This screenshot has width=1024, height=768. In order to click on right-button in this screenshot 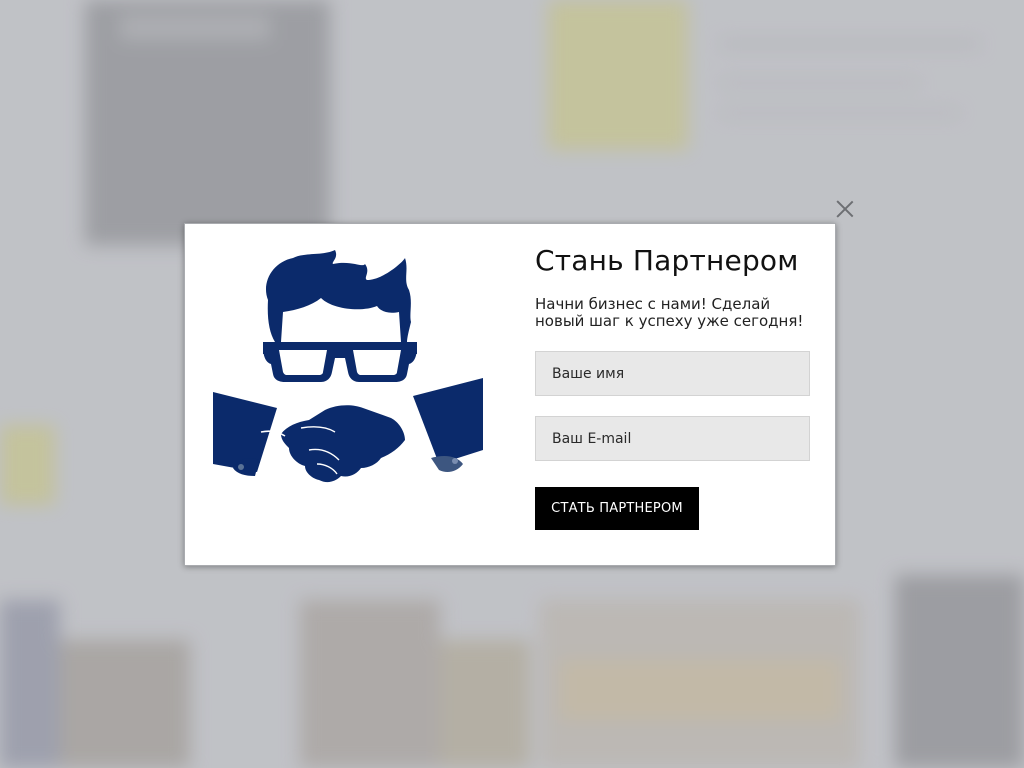, I will do `click(455, 461)`.